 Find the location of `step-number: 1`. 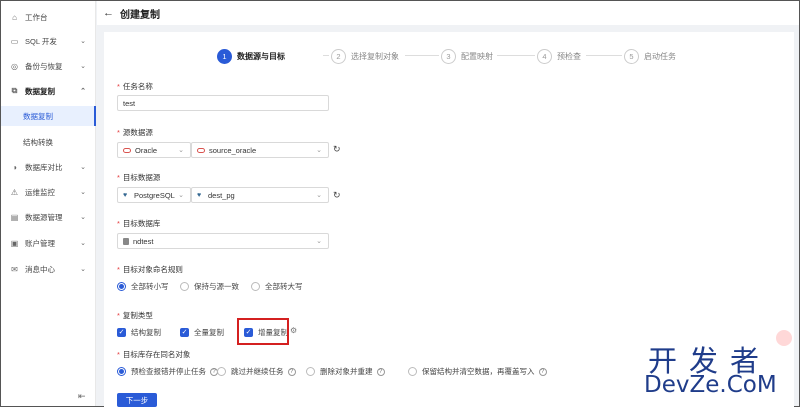

step-number: 1 is located at coordinates (224, 56).